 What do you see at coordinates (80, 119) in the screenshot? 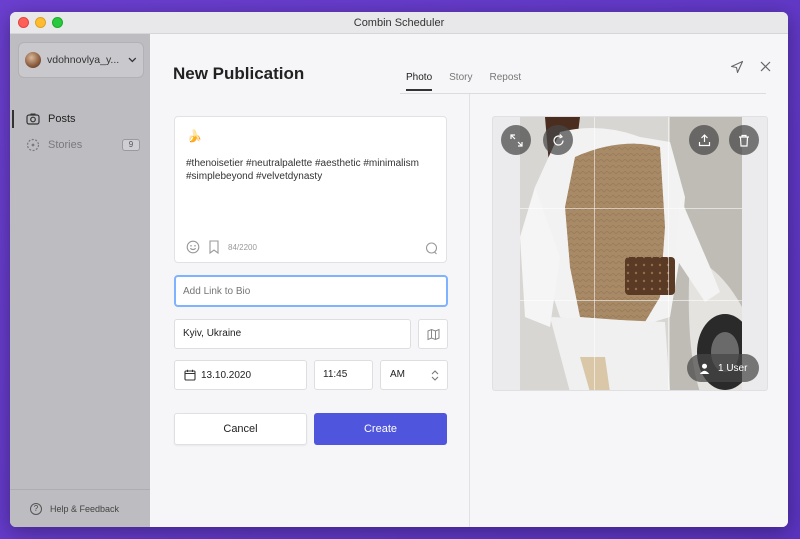
I see `sidebar-item-posts: Posts` at bounding box center [80, 119].